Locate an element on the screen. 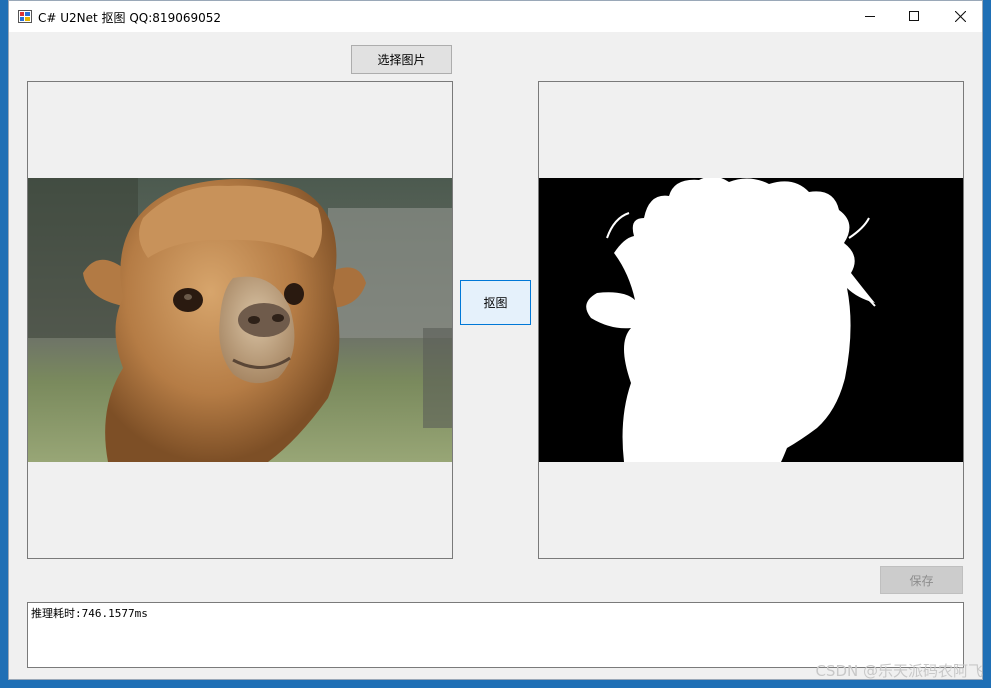  maximize-icon is located at coordinates (914, 16).